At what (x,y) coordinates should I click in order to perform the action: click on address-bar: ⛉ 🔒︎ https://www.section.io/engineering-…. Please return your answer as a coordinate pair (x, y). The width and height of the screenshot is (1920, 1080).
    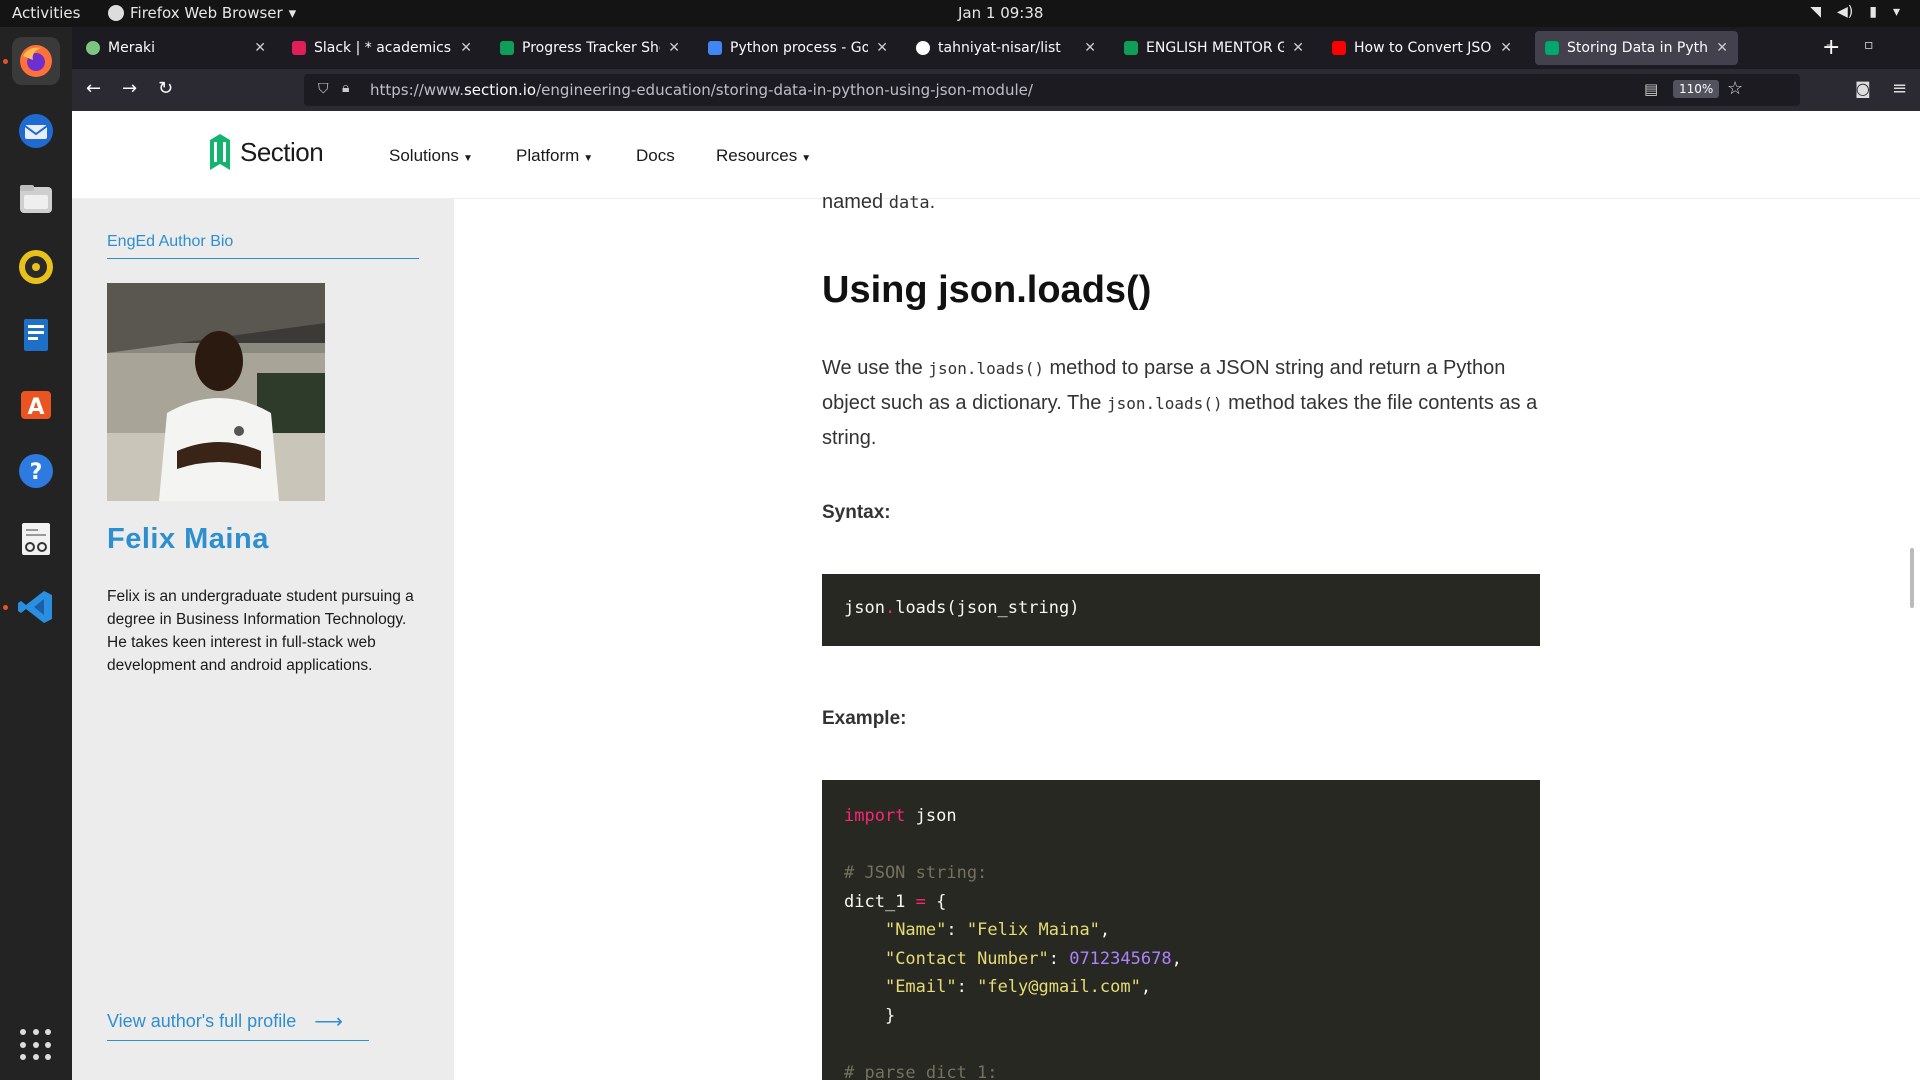
    Looking at the image, I should click on (1052, 90).